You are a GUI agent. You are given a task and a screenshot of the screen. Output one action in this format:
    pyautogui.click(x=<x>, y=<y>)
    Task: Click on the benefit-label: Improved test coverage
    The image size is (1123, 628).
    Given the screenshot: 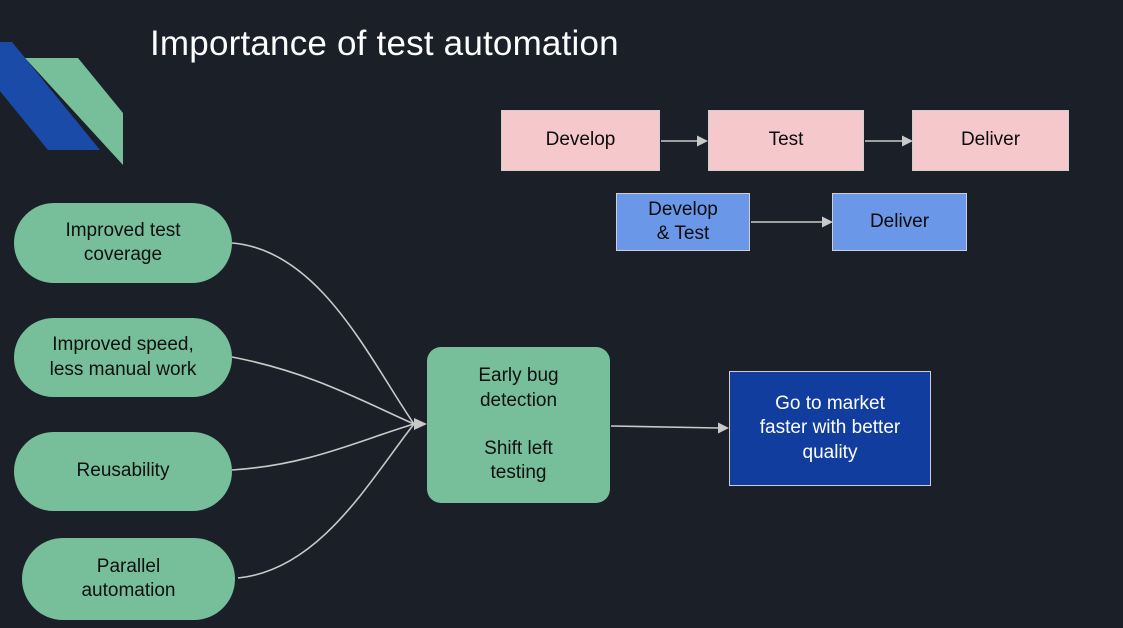 What is the action you would take?
    pyautogui.click(x=123, y=242)
    